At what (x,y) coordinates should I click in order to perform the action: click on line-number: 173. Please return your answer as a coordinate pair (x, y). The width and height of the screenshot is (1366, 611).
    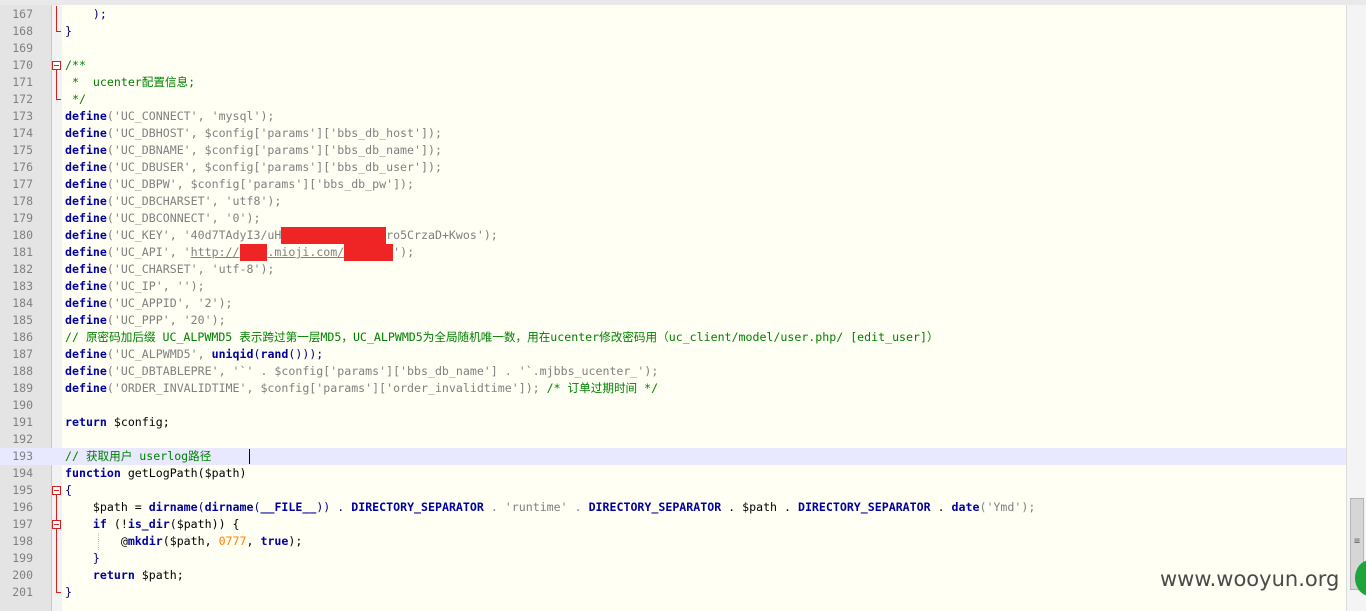
    Looking at the image, I should click on (22, 116).